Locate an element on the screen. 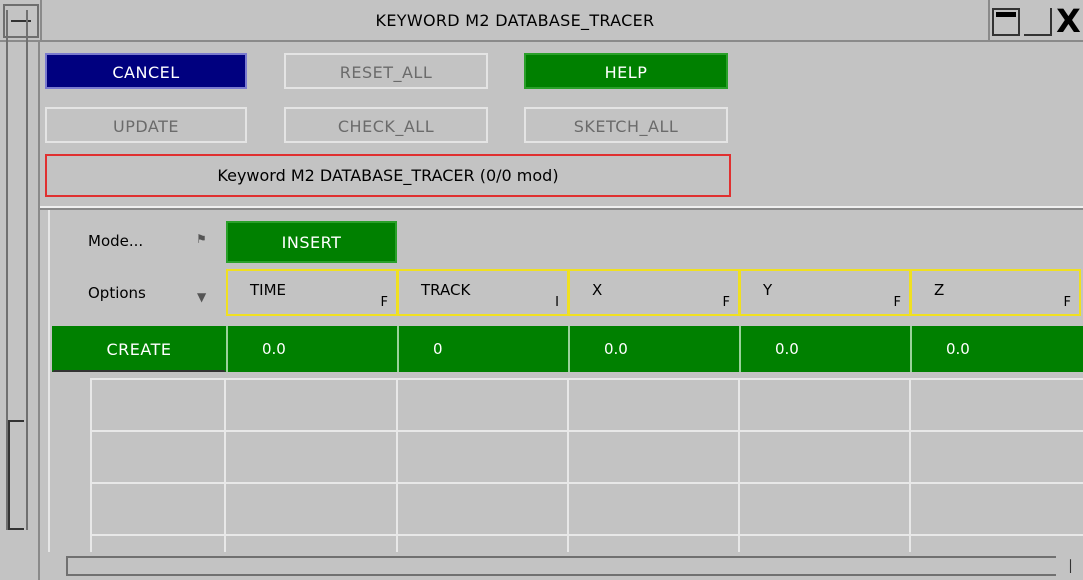 The height and width of the screenshot is (580, 1083). horizontal-scrollbar is located at coordinates (561, 566).